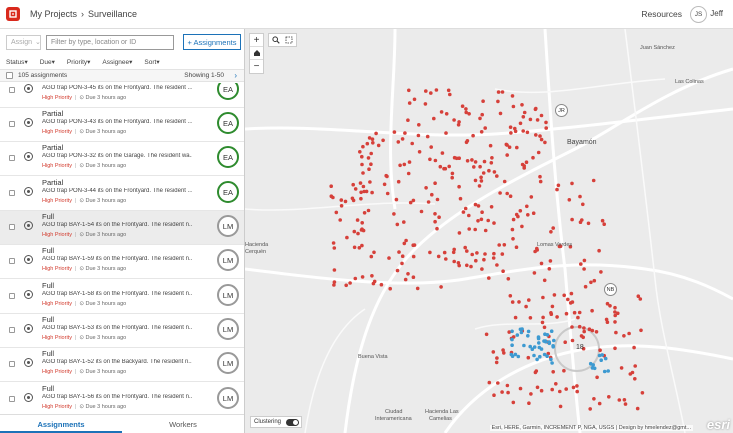 The height and width of the screenshot is (433, 733). Describe the element at coordinates (276, 40) in the screenshot. I see `search-icon` at that location.